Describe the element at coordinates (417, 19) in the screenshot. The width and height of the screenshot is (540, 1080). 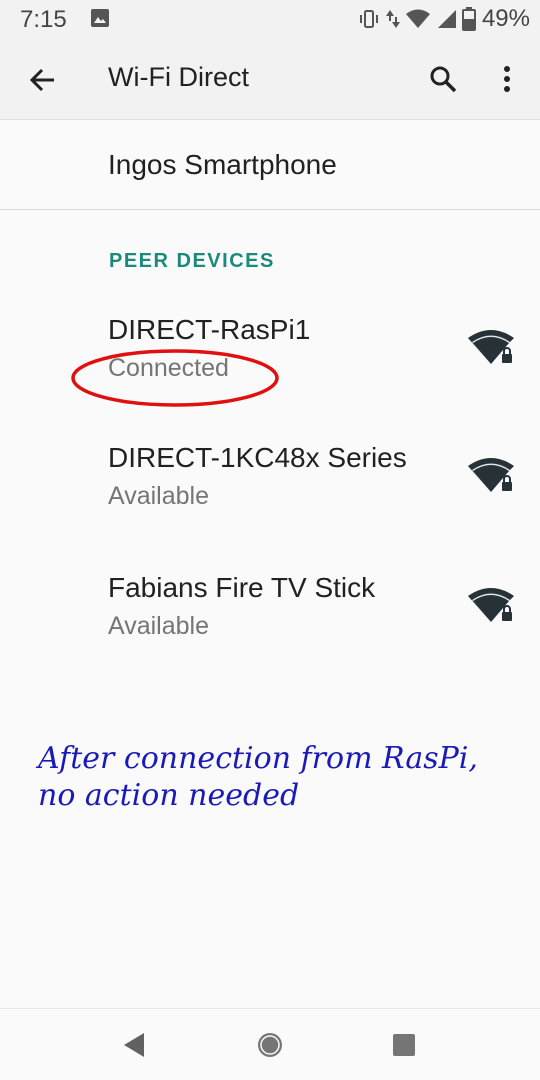
I see `wifi-status-icon` at that location.